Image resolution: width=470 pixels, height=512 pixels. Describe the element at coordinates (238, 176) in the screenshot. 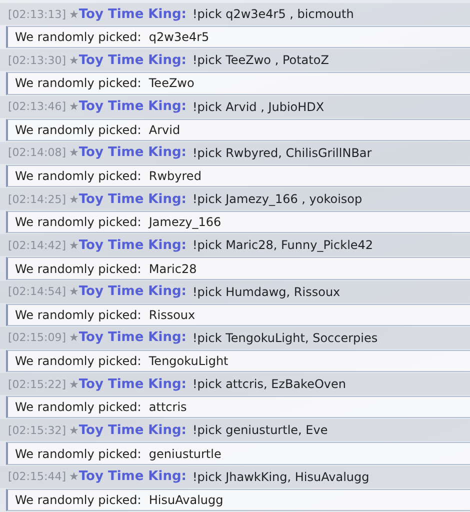

I see `bot-reply: We randomly picked: Rwbyred` at that location.